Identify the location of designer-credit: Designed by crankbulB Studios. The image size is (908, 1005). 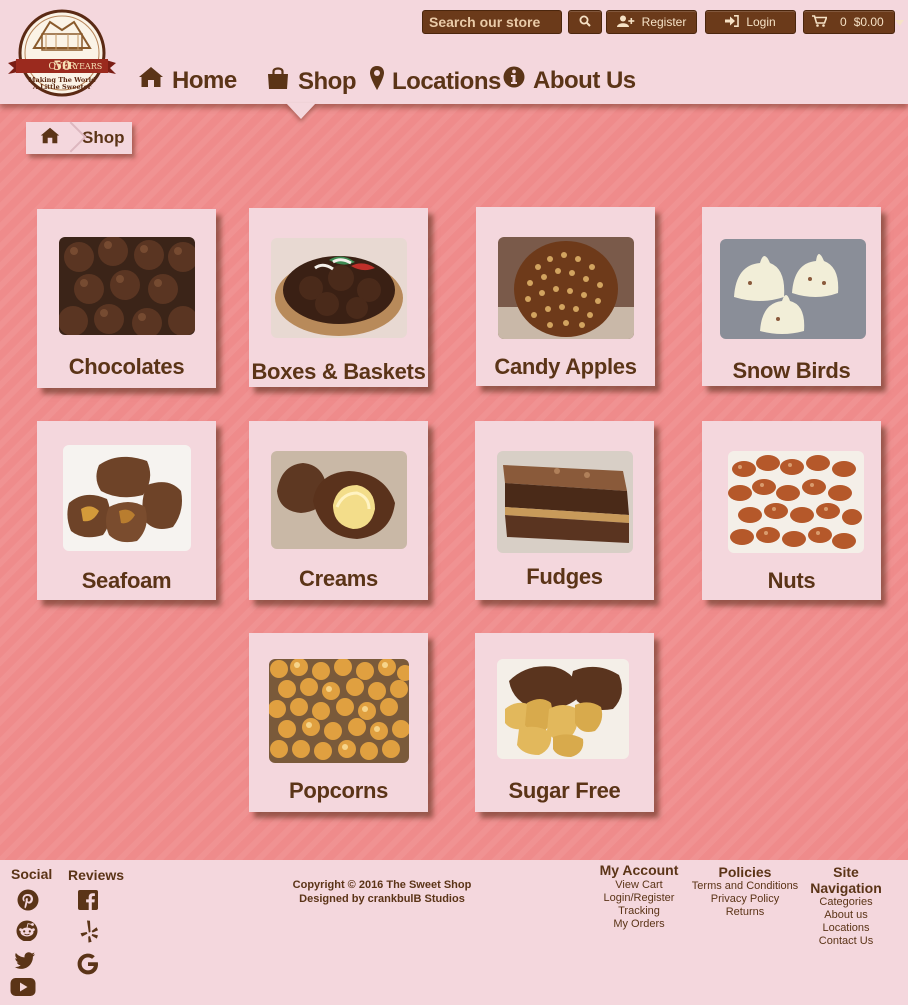
(382, 899).